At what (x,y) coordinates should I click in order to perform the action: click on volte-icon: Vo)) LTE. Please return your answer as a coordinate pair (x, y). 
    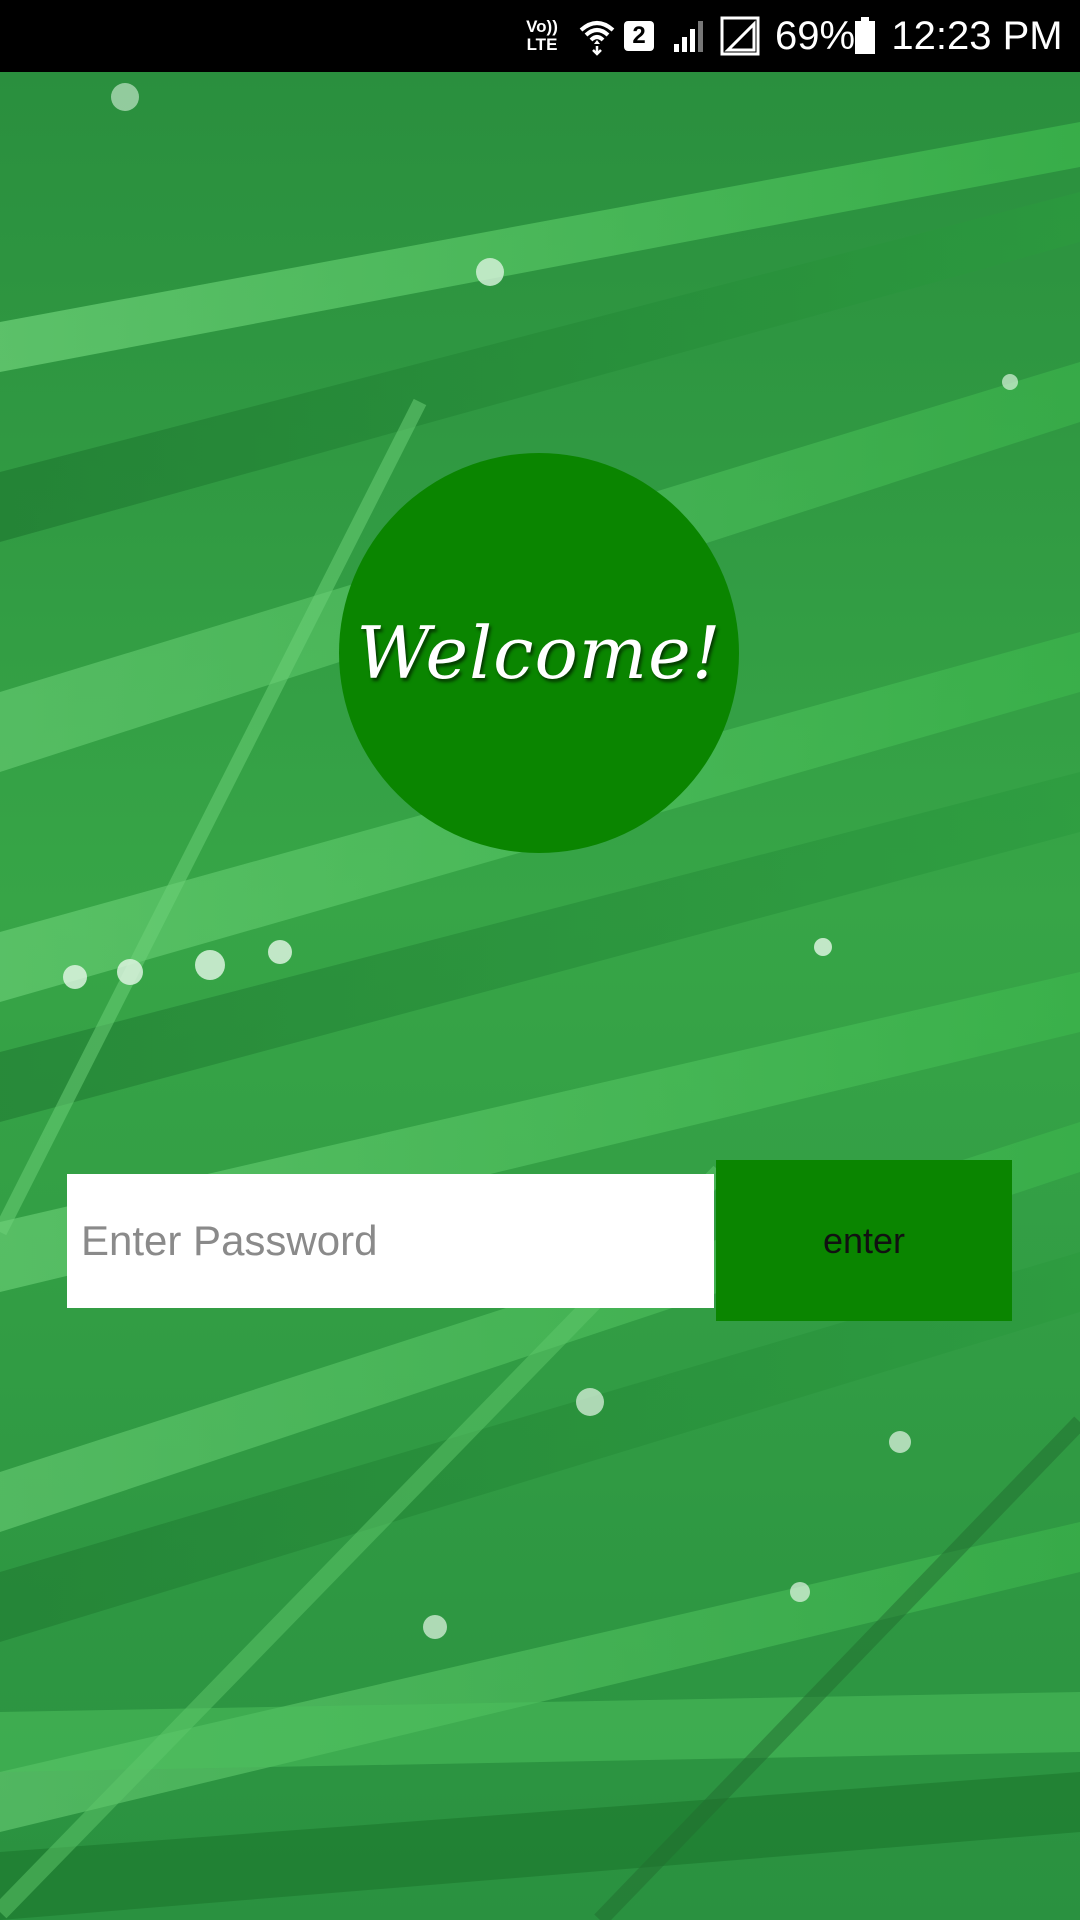
    Looking at the image, I should click on (542, 36).